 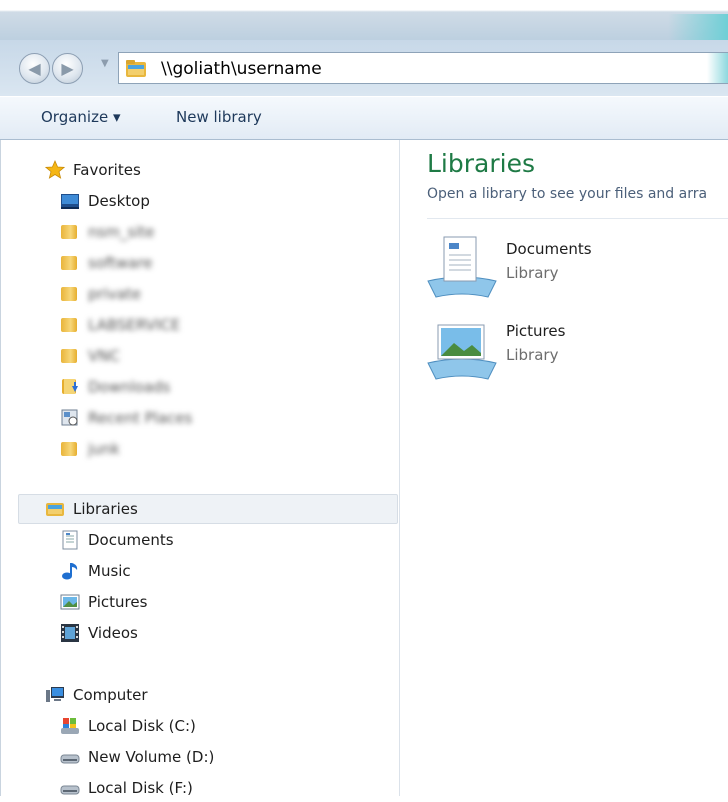 I want to click on library-documents-name: Documents, so click(x=549, y=249).